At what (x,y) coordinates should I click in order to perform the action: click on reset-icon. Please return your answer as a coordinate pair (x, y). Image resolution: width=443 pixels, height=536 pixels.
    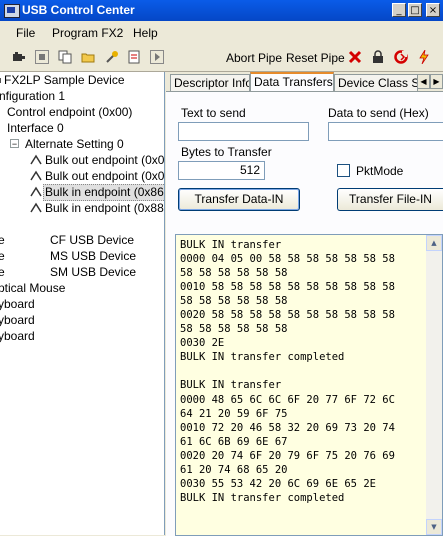
    Looking at the image, I should click on (401, 57).